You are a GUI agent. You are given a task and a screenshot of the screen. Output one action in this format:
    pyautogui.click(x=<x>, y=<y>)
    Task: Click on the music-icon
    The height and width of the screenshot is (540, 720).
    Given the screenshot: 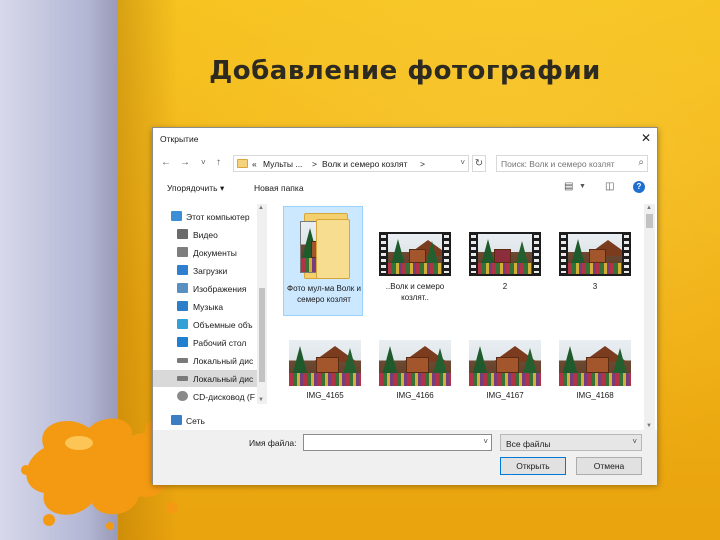 What is the action you would take?
    pyautogui.click(x=182, y=306)
    